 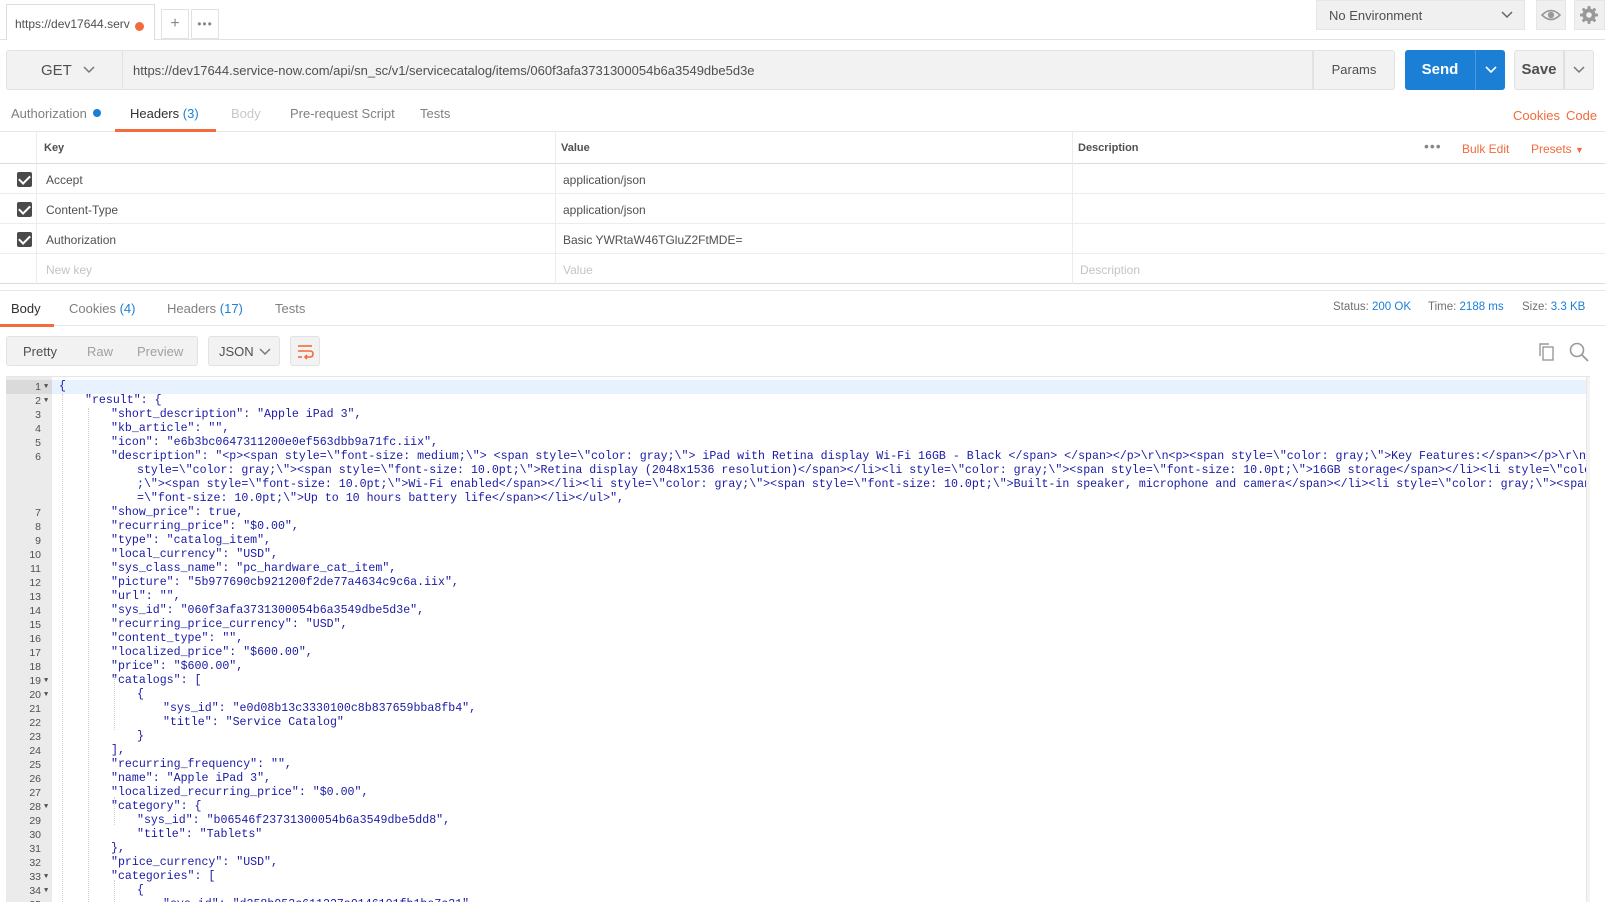 I want to click on pretty-button: Pretty, so click(x=40, y=351).